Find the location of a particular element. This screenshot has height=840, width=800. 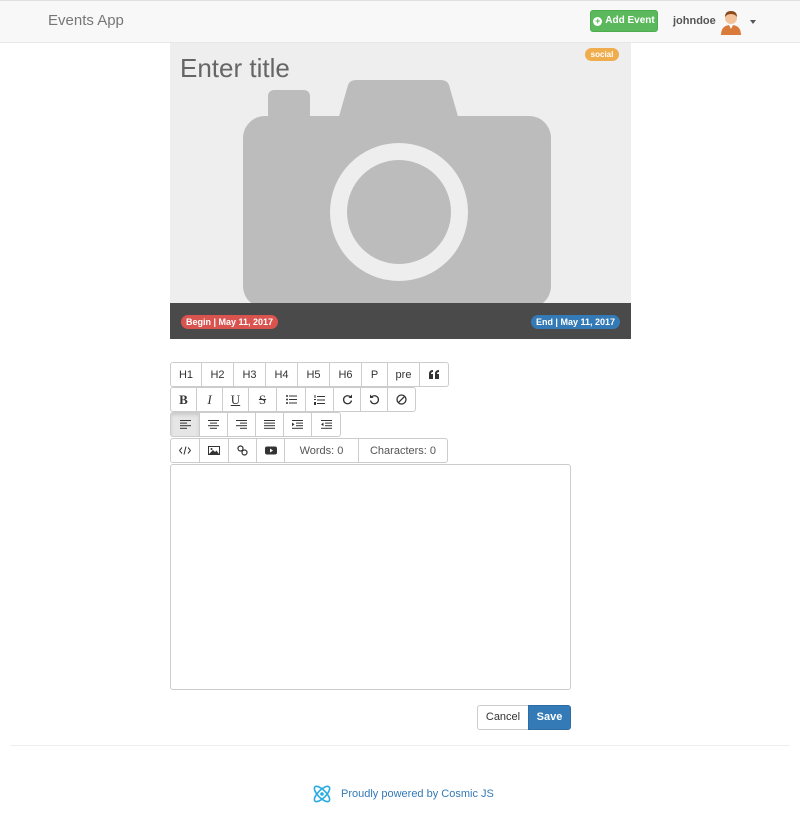

add-event-button: + Add Event is located at coordinates (624, 21).